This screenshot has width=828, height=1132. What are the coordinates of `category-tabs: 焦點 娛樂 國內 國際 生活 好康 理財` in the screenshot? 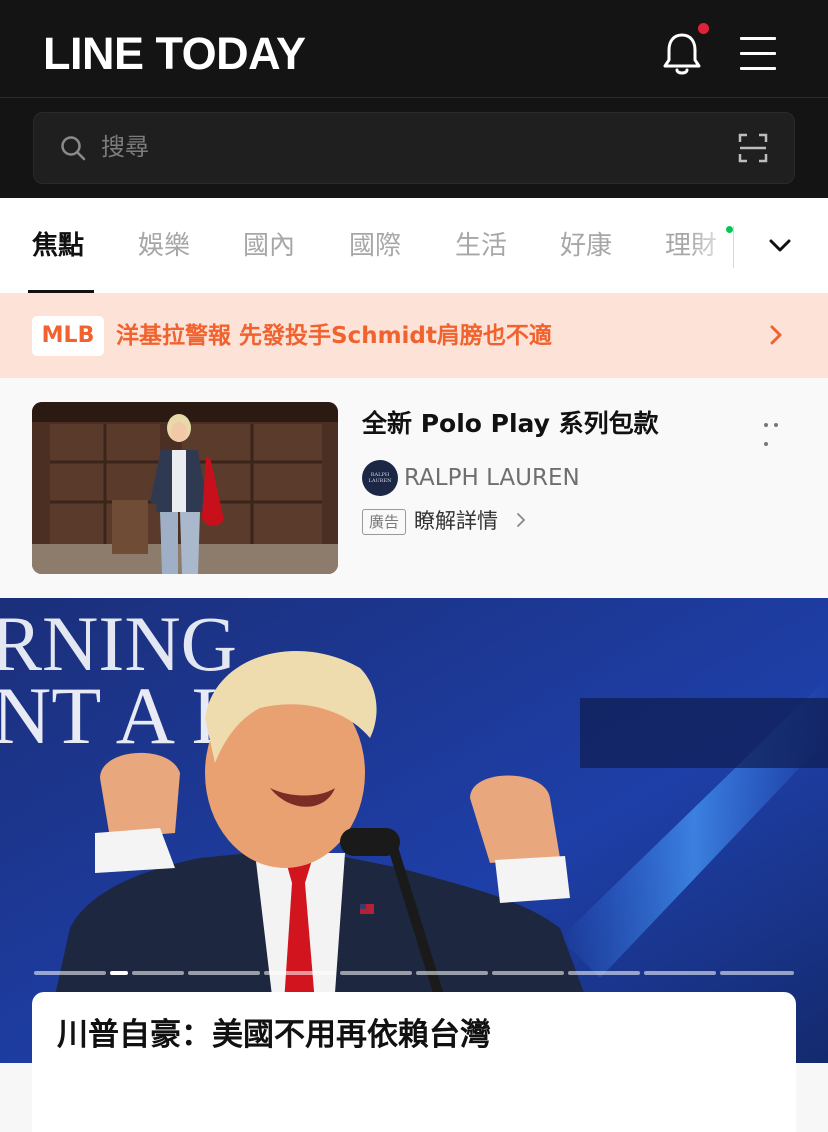 It's located at (414, 245).